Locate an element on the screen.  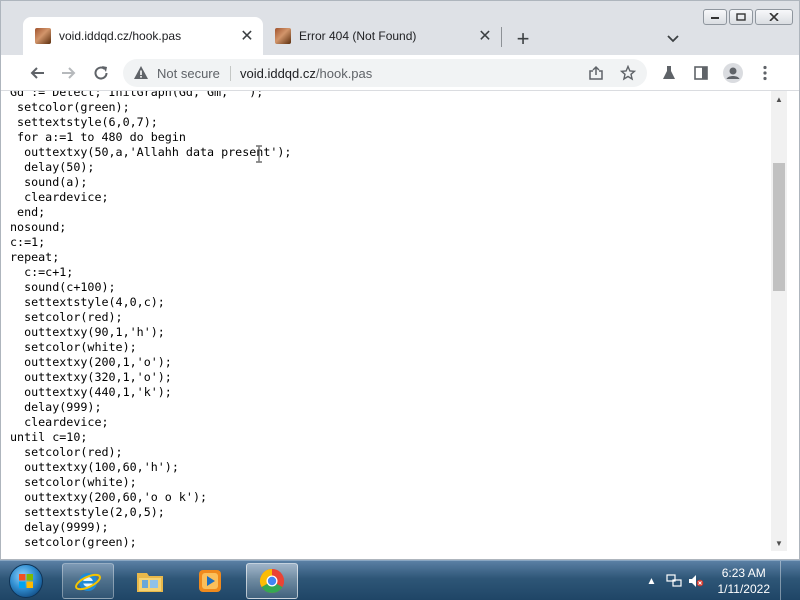
code-line: outtextxy(90,1,'h'); is located at coordinates (94, 332).